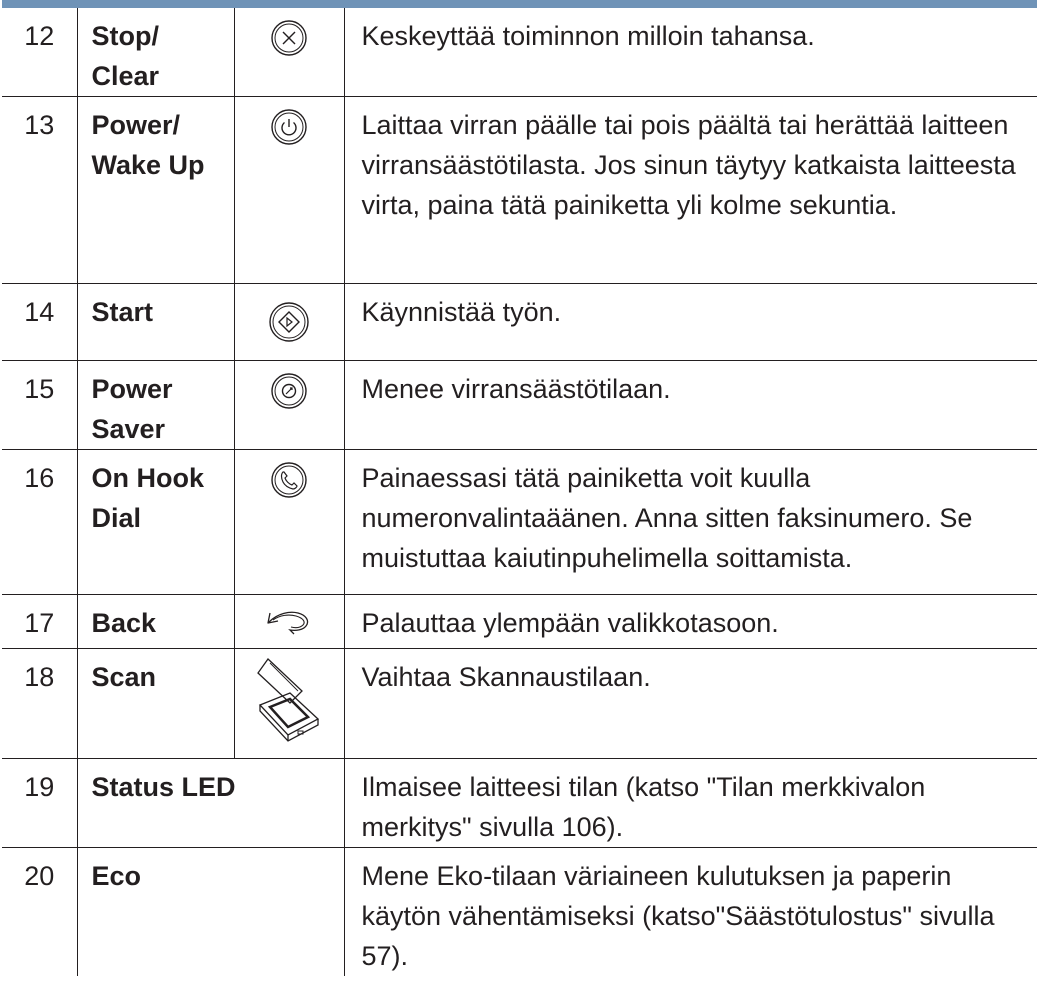  What do you see at coordinates (40, 803) in the screenshot?
I see `row-number: 19` at bounding box center [40, 803].